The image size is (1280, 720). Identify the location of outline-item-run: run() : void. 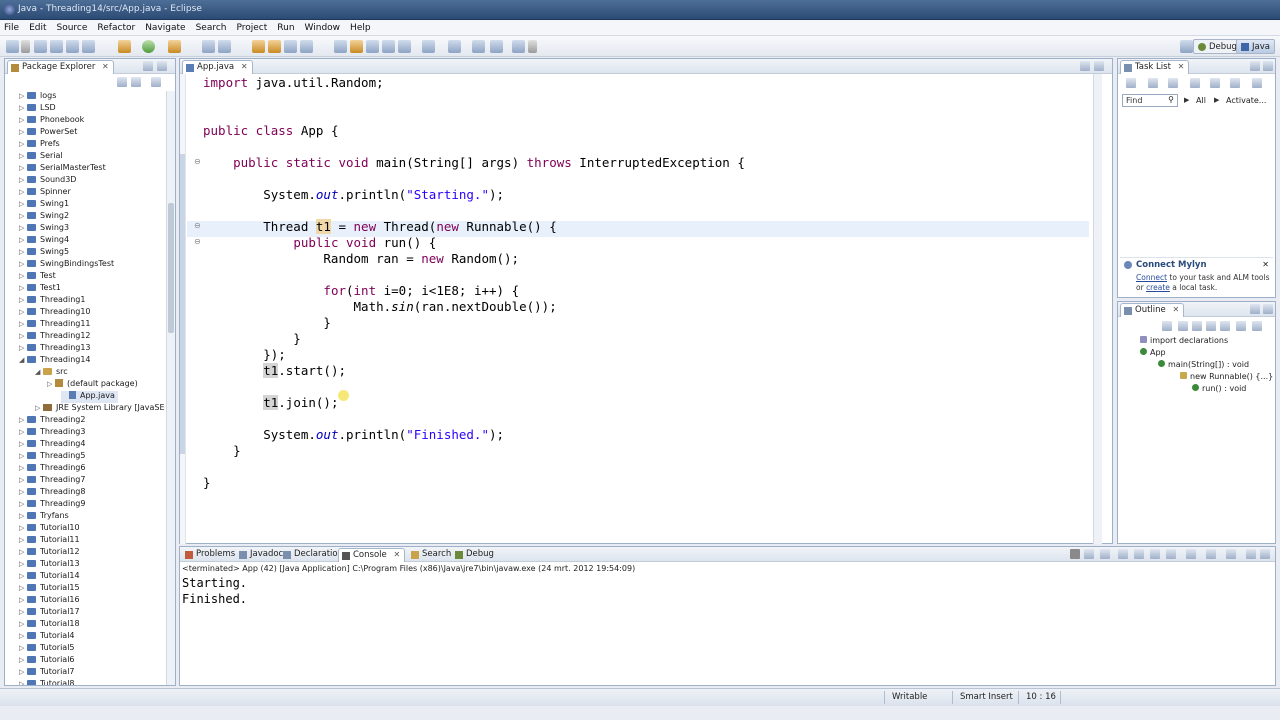
(1219, 388).